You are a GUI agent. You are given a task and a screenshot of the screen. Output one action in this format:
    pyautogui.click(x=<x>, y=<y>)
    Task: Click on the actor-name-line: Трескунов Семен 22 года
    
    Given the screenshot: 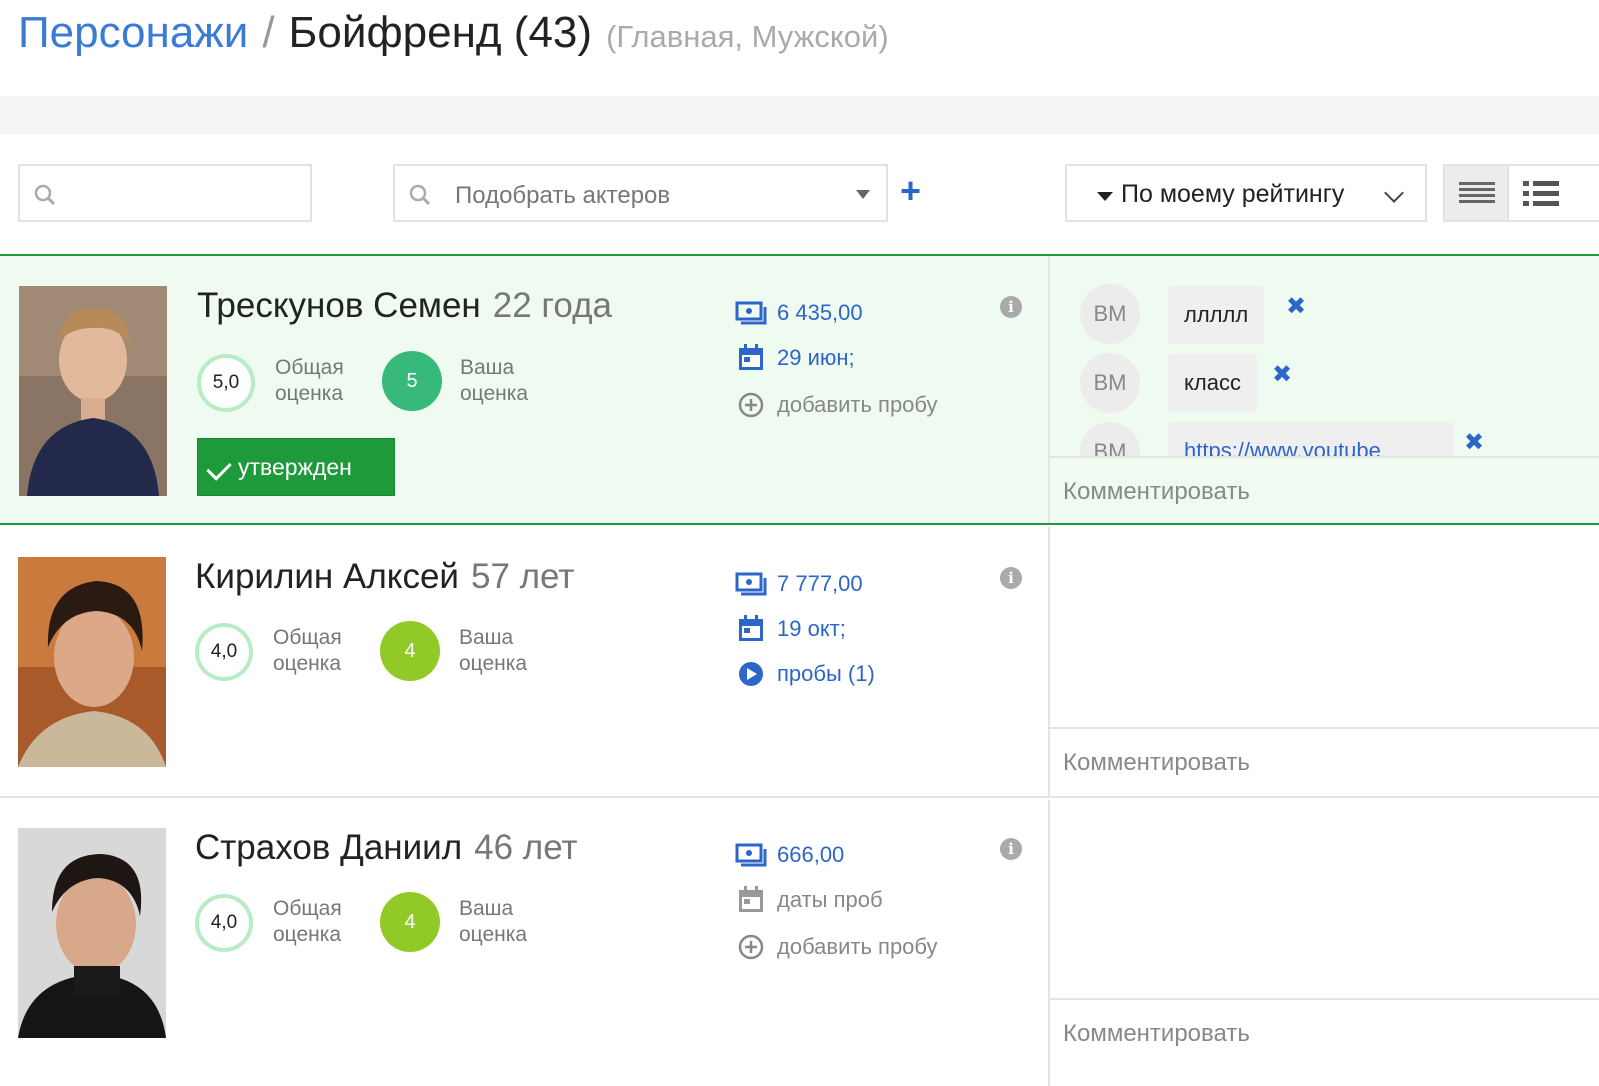 What is the action you would take?
    pyautogui.click(x=404, y=306)
    